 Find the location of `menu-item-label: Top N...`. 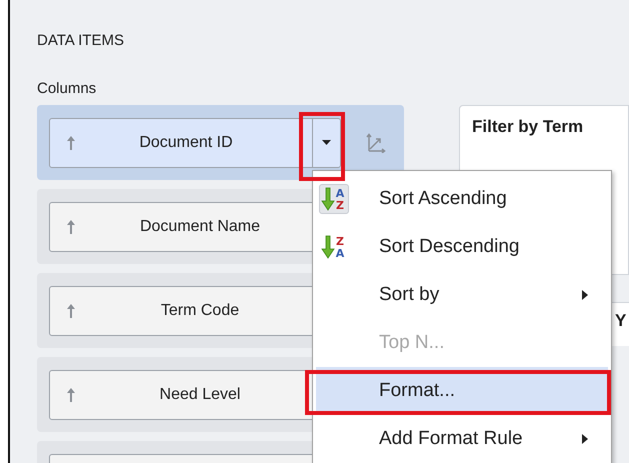

menu-item-label: Top N... is located at coordinates (411, 342).